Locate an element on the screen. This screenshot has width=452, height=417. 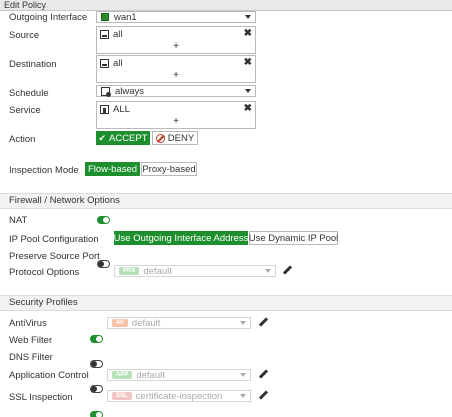
destination-value: all is located at coordinates (118, 63).